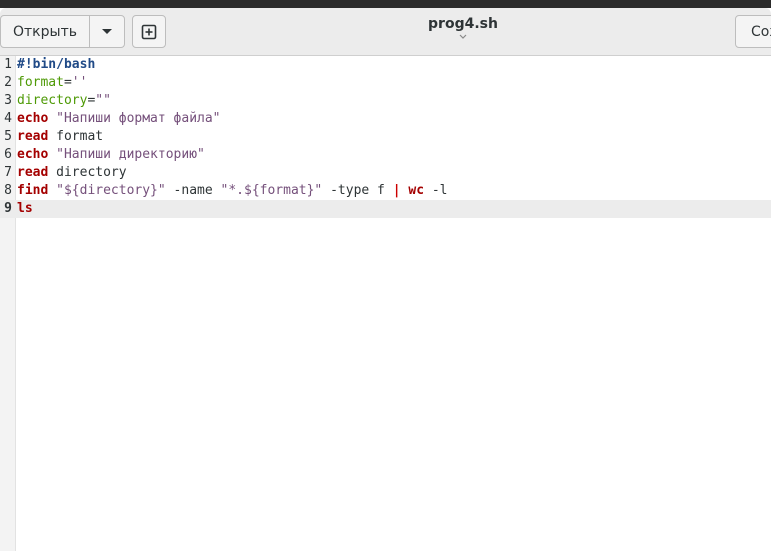 The image size is (771, 551). What do you see at coordinates (8, 208) in the screenshot?
I see `line-number: 9` at bounding box center [8, 208].